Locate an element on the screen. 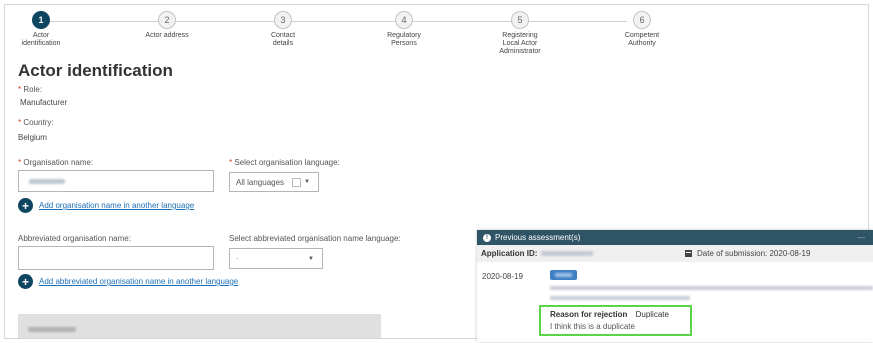 The width and height of the screenshot is (873, 343). step-label: Registering Local Actor Administrator is located at coordinates (520, 43).